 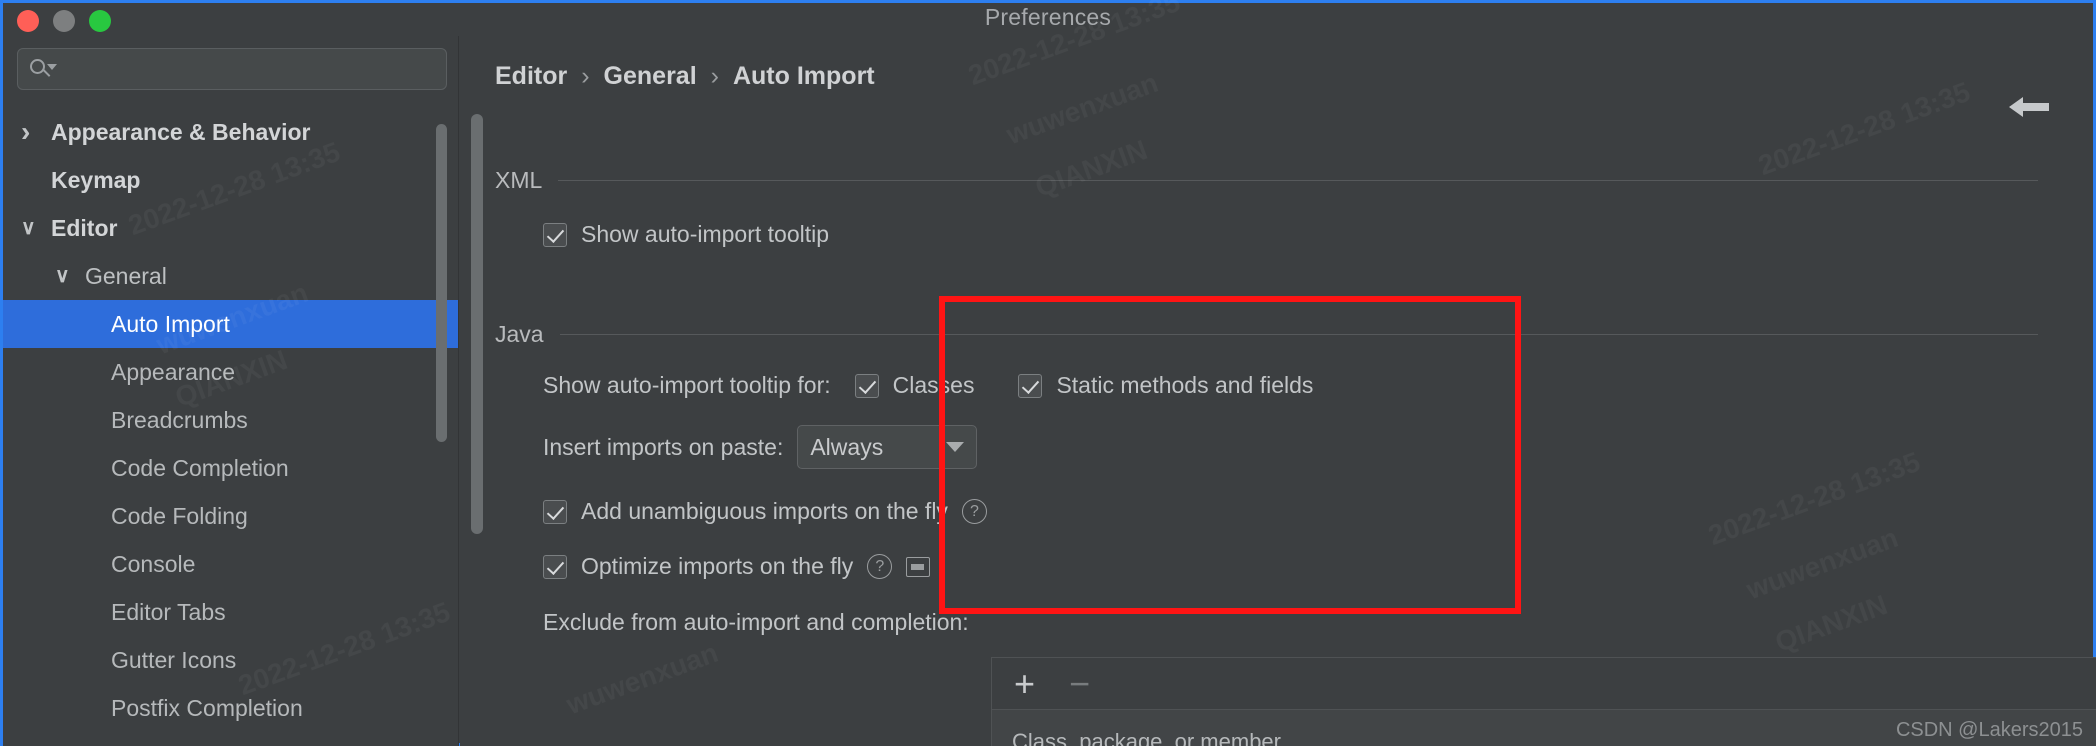 What do you see at coordinates (170, 323) in the screenshot?
I see `sidebar-item-label: Auto Import` at bounding box center [170, 323].